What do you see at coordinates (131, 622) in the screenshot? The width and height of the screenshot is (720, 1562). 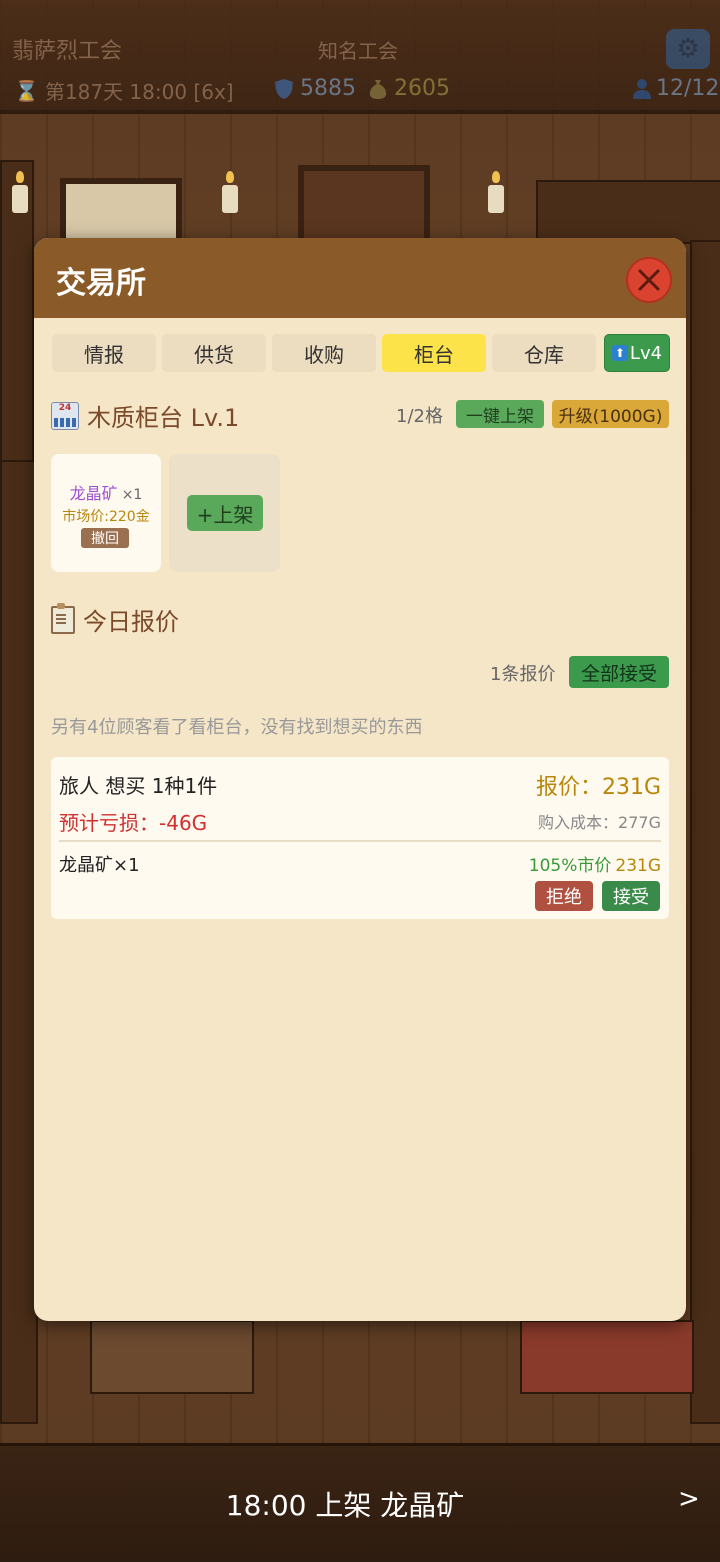 I see `offers-title: 今日报价` at bounding box center [131, 622].